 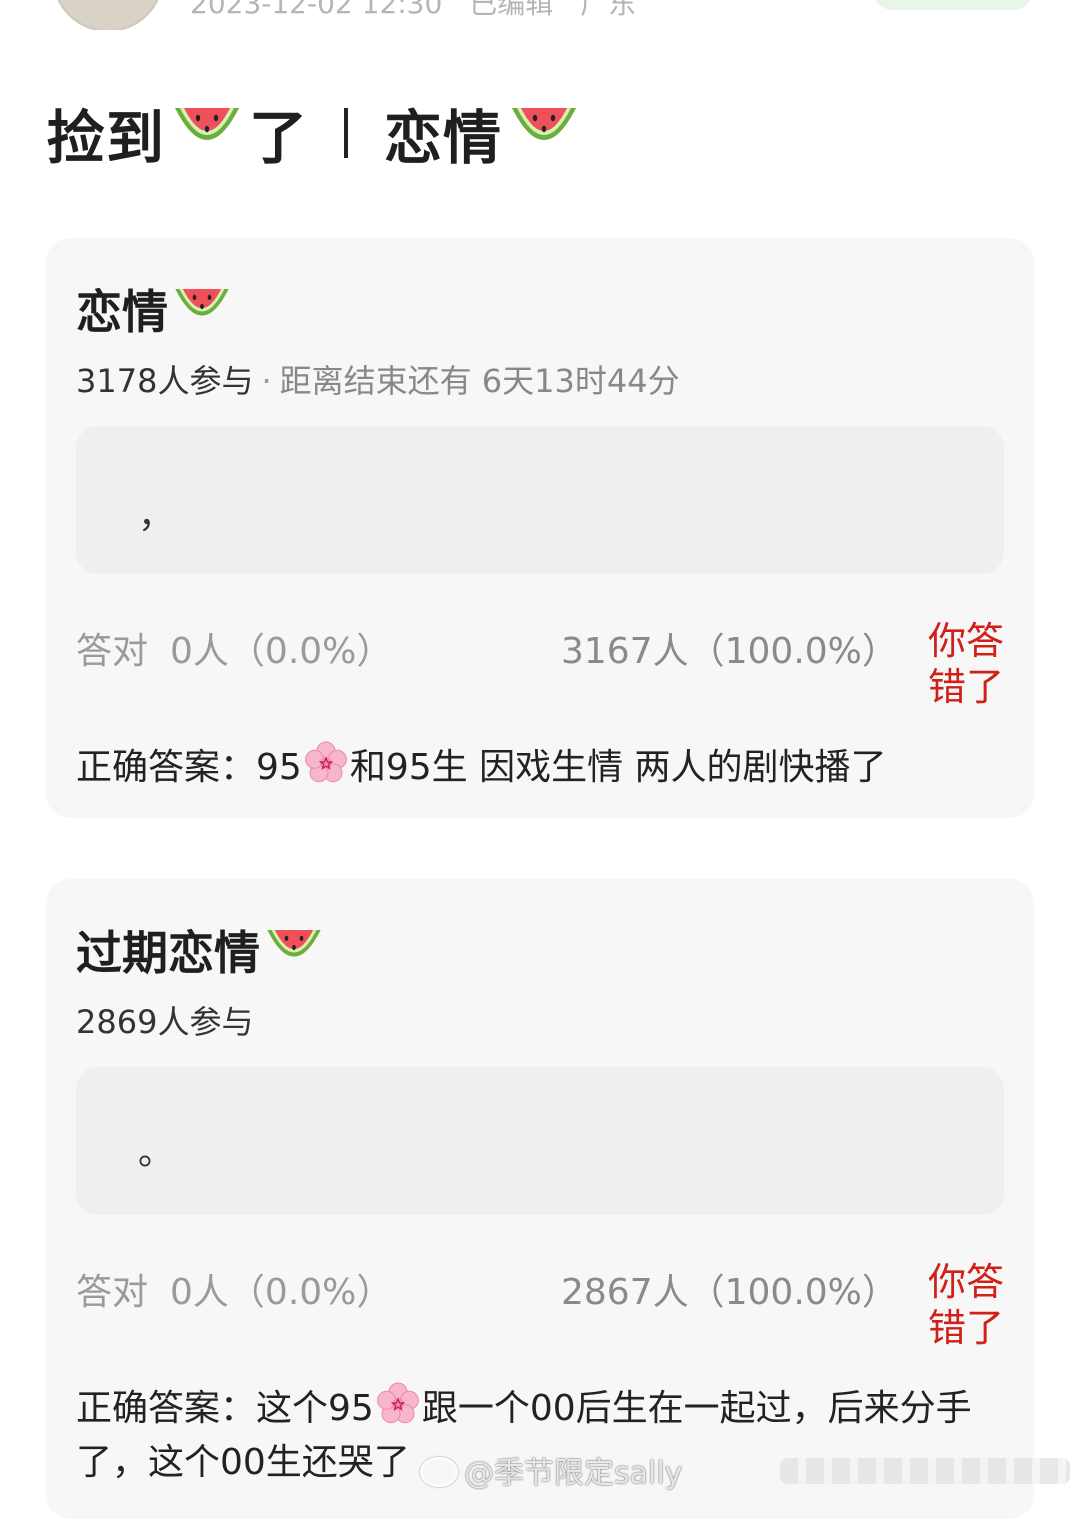 I want to click on headline-part2: 了, so click(x=279, y=138).